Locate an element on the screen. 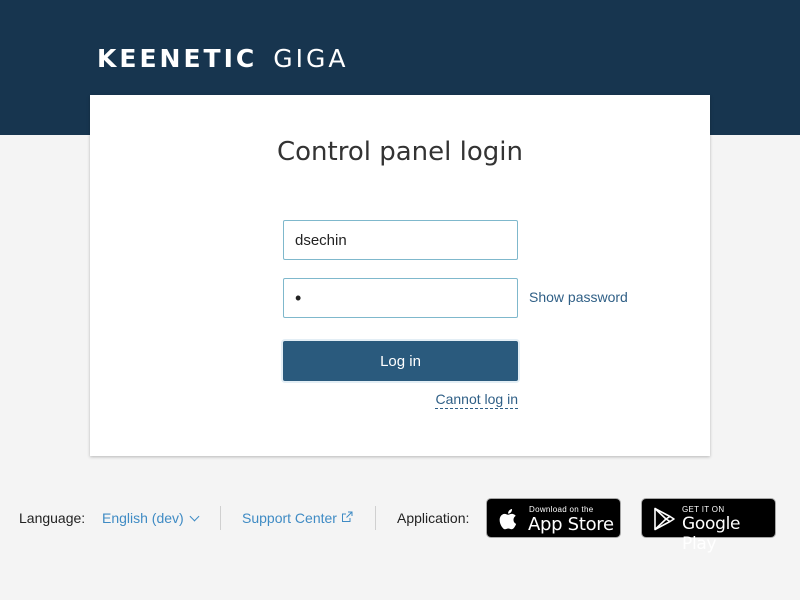  app-store-big-text: App Store is located at coordinates (571, 524).